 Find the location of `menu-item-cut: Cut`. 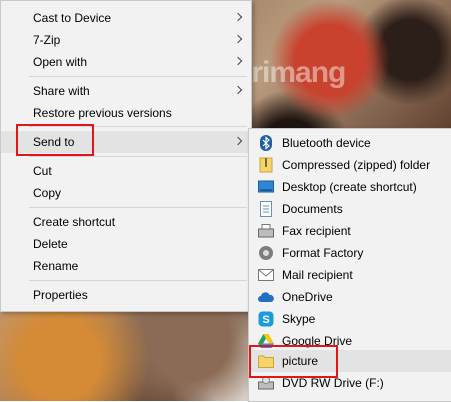

menu-item-cut: Cut is located at coordinates (126, 171).